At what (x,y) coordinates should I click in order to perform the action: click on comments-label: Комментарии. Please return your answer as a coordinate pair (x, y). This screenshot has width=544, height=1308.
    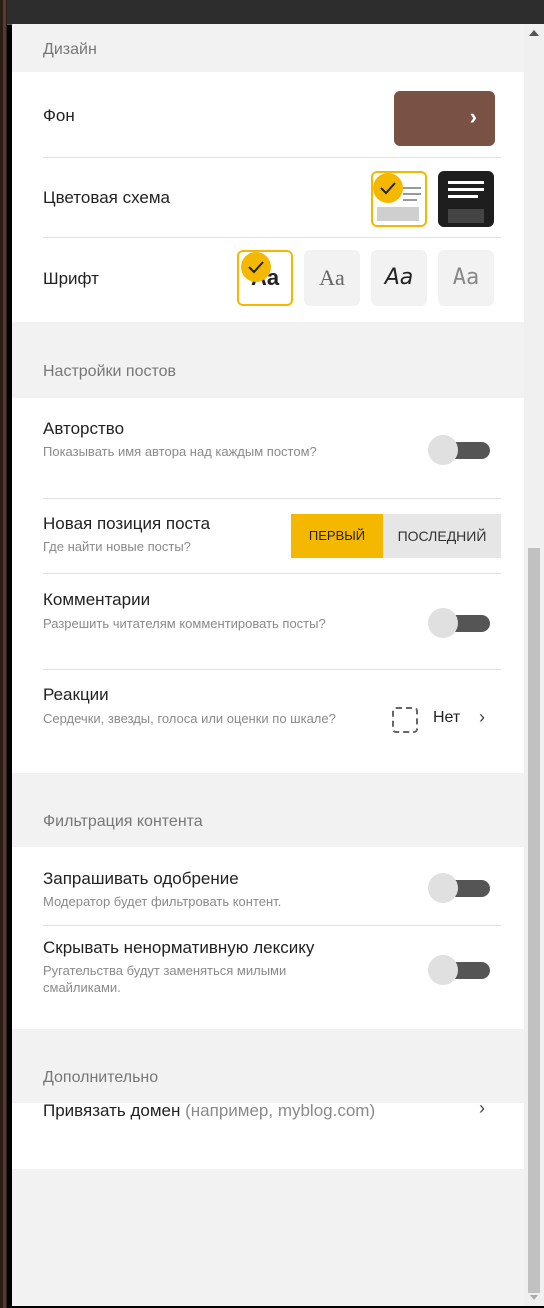
    Looking at the image, I should click on (97, 599).